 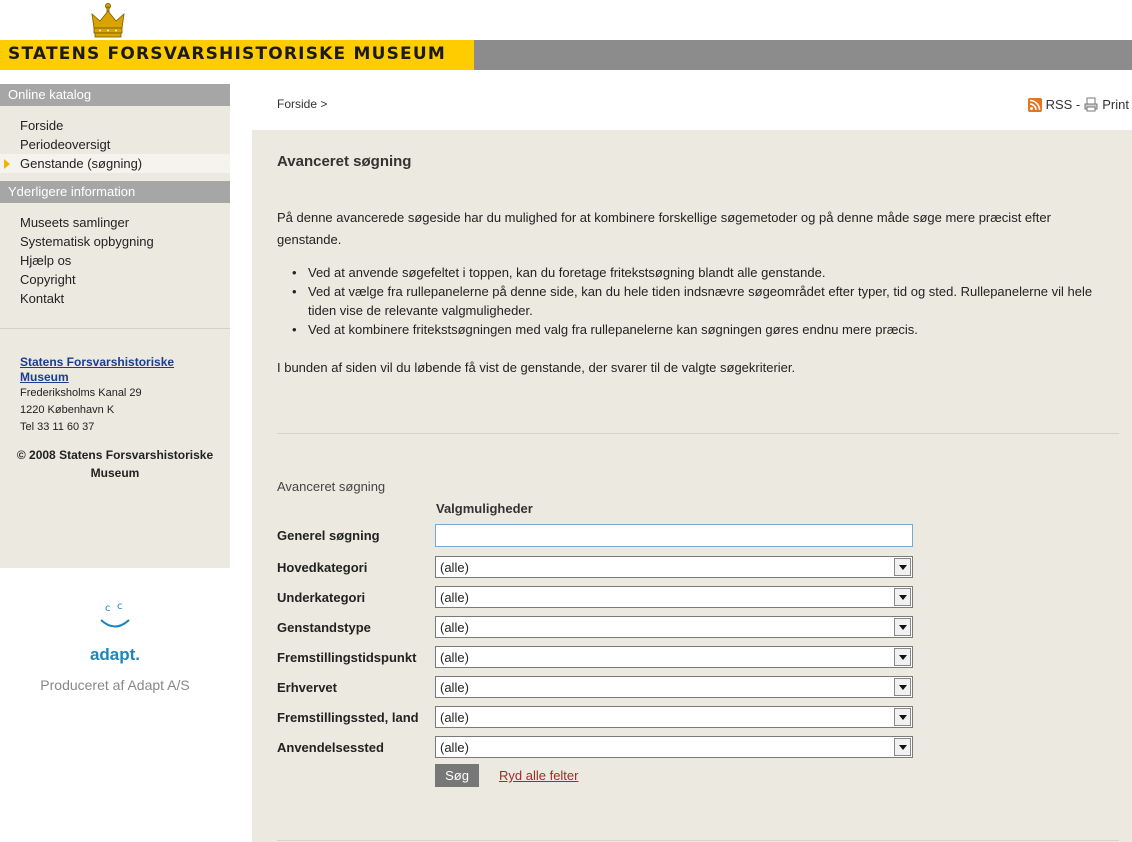 I want to click on site-title: STATENS FORSVARSHISTORISKE MUSEUM, so click(x=227, y=54).